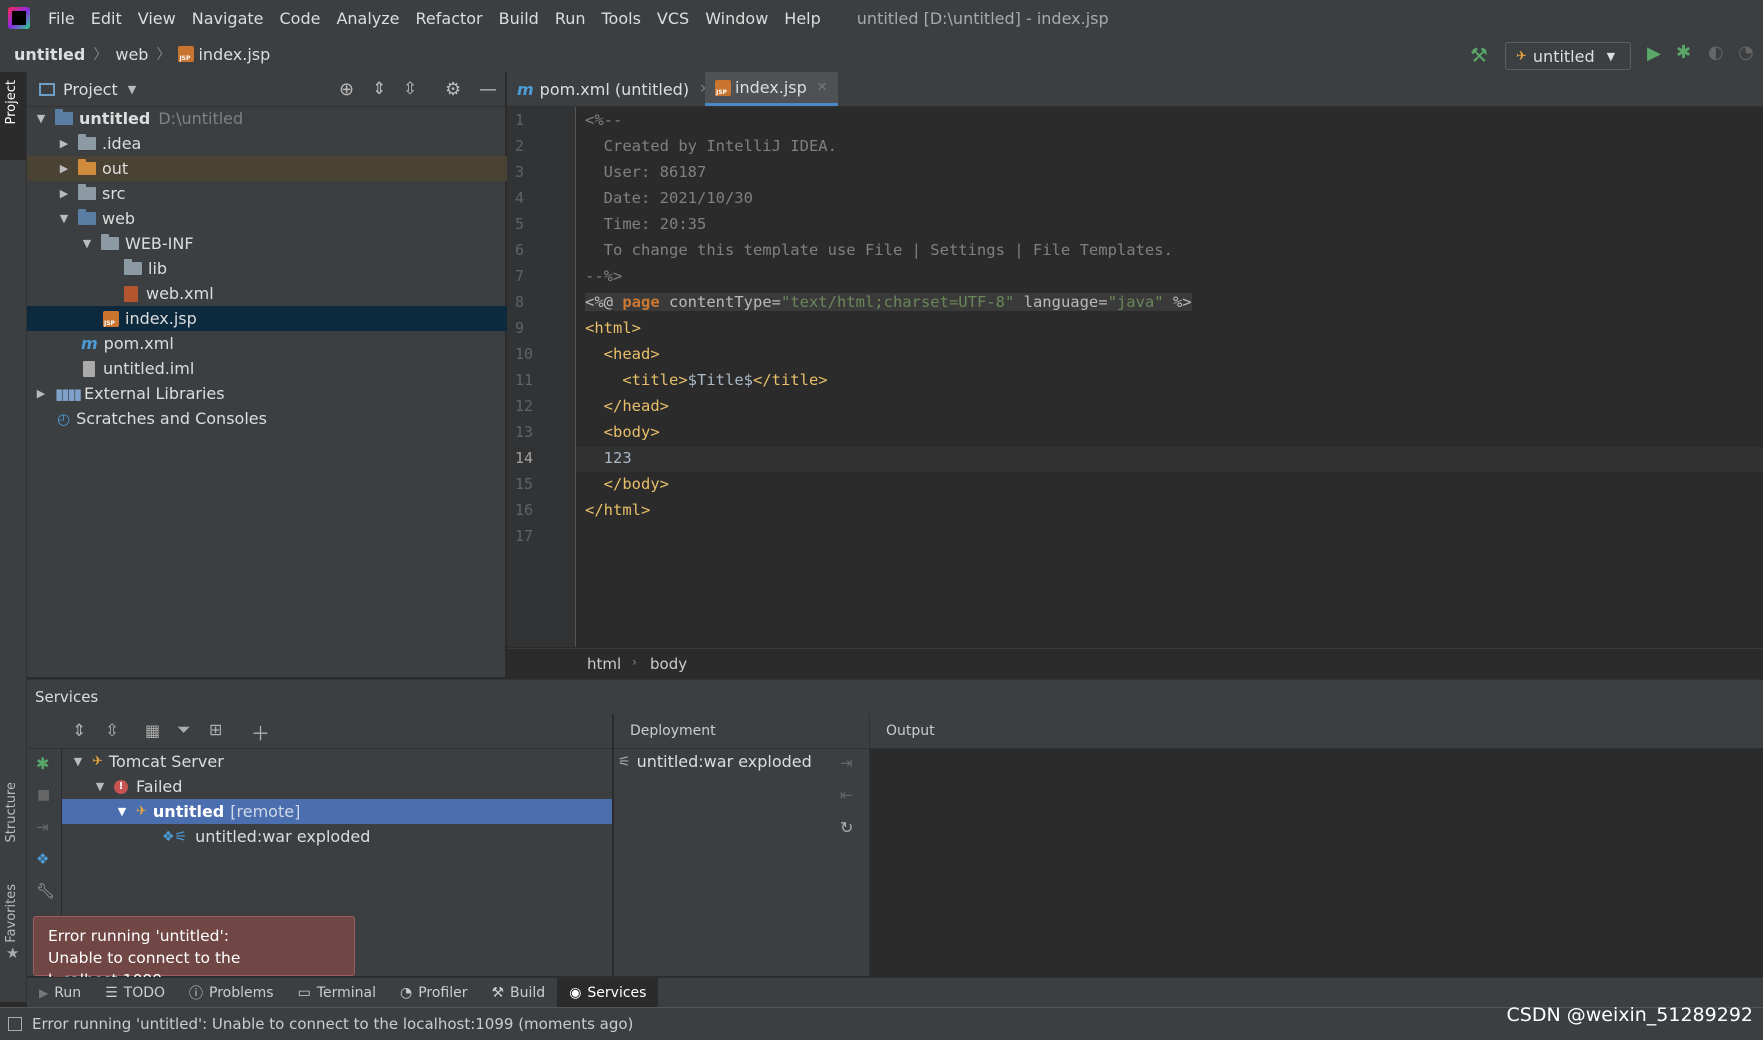  What do you see at coordinates (846, 827) in the screenshot?
I see `refresh-icon: ↻` at bounding box center [846, 827].